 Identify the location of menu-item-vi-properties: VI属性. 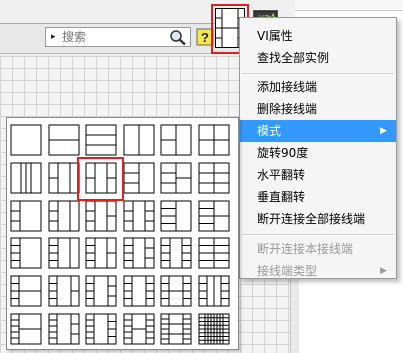
(318, 36).